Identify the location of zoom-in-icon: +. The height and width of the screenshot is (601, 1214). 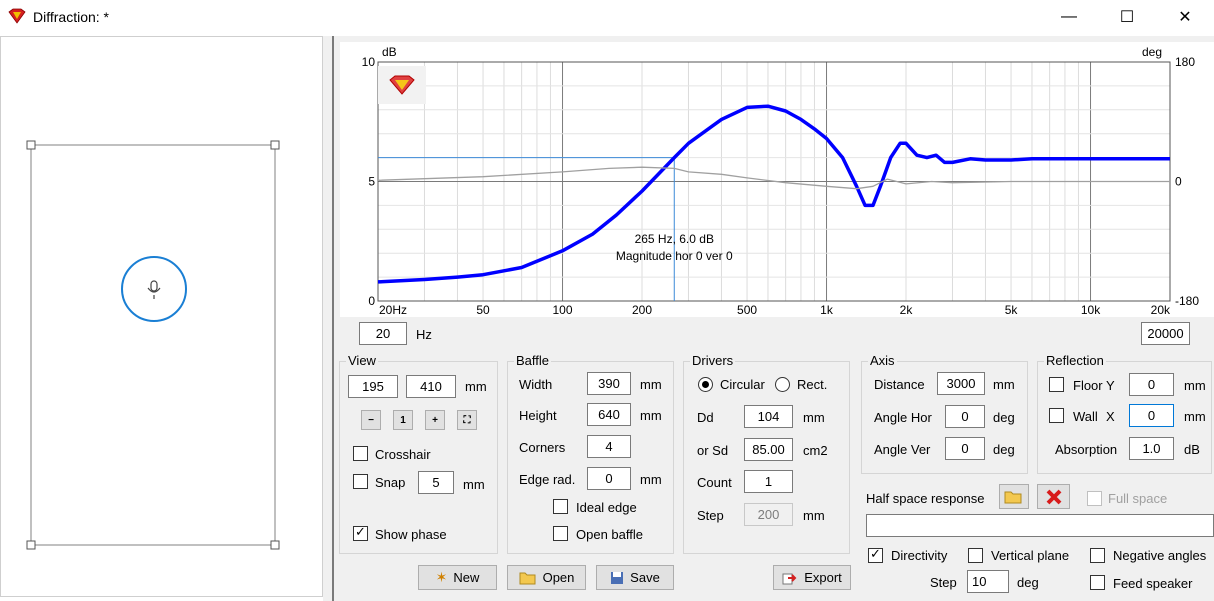
(435, 420).